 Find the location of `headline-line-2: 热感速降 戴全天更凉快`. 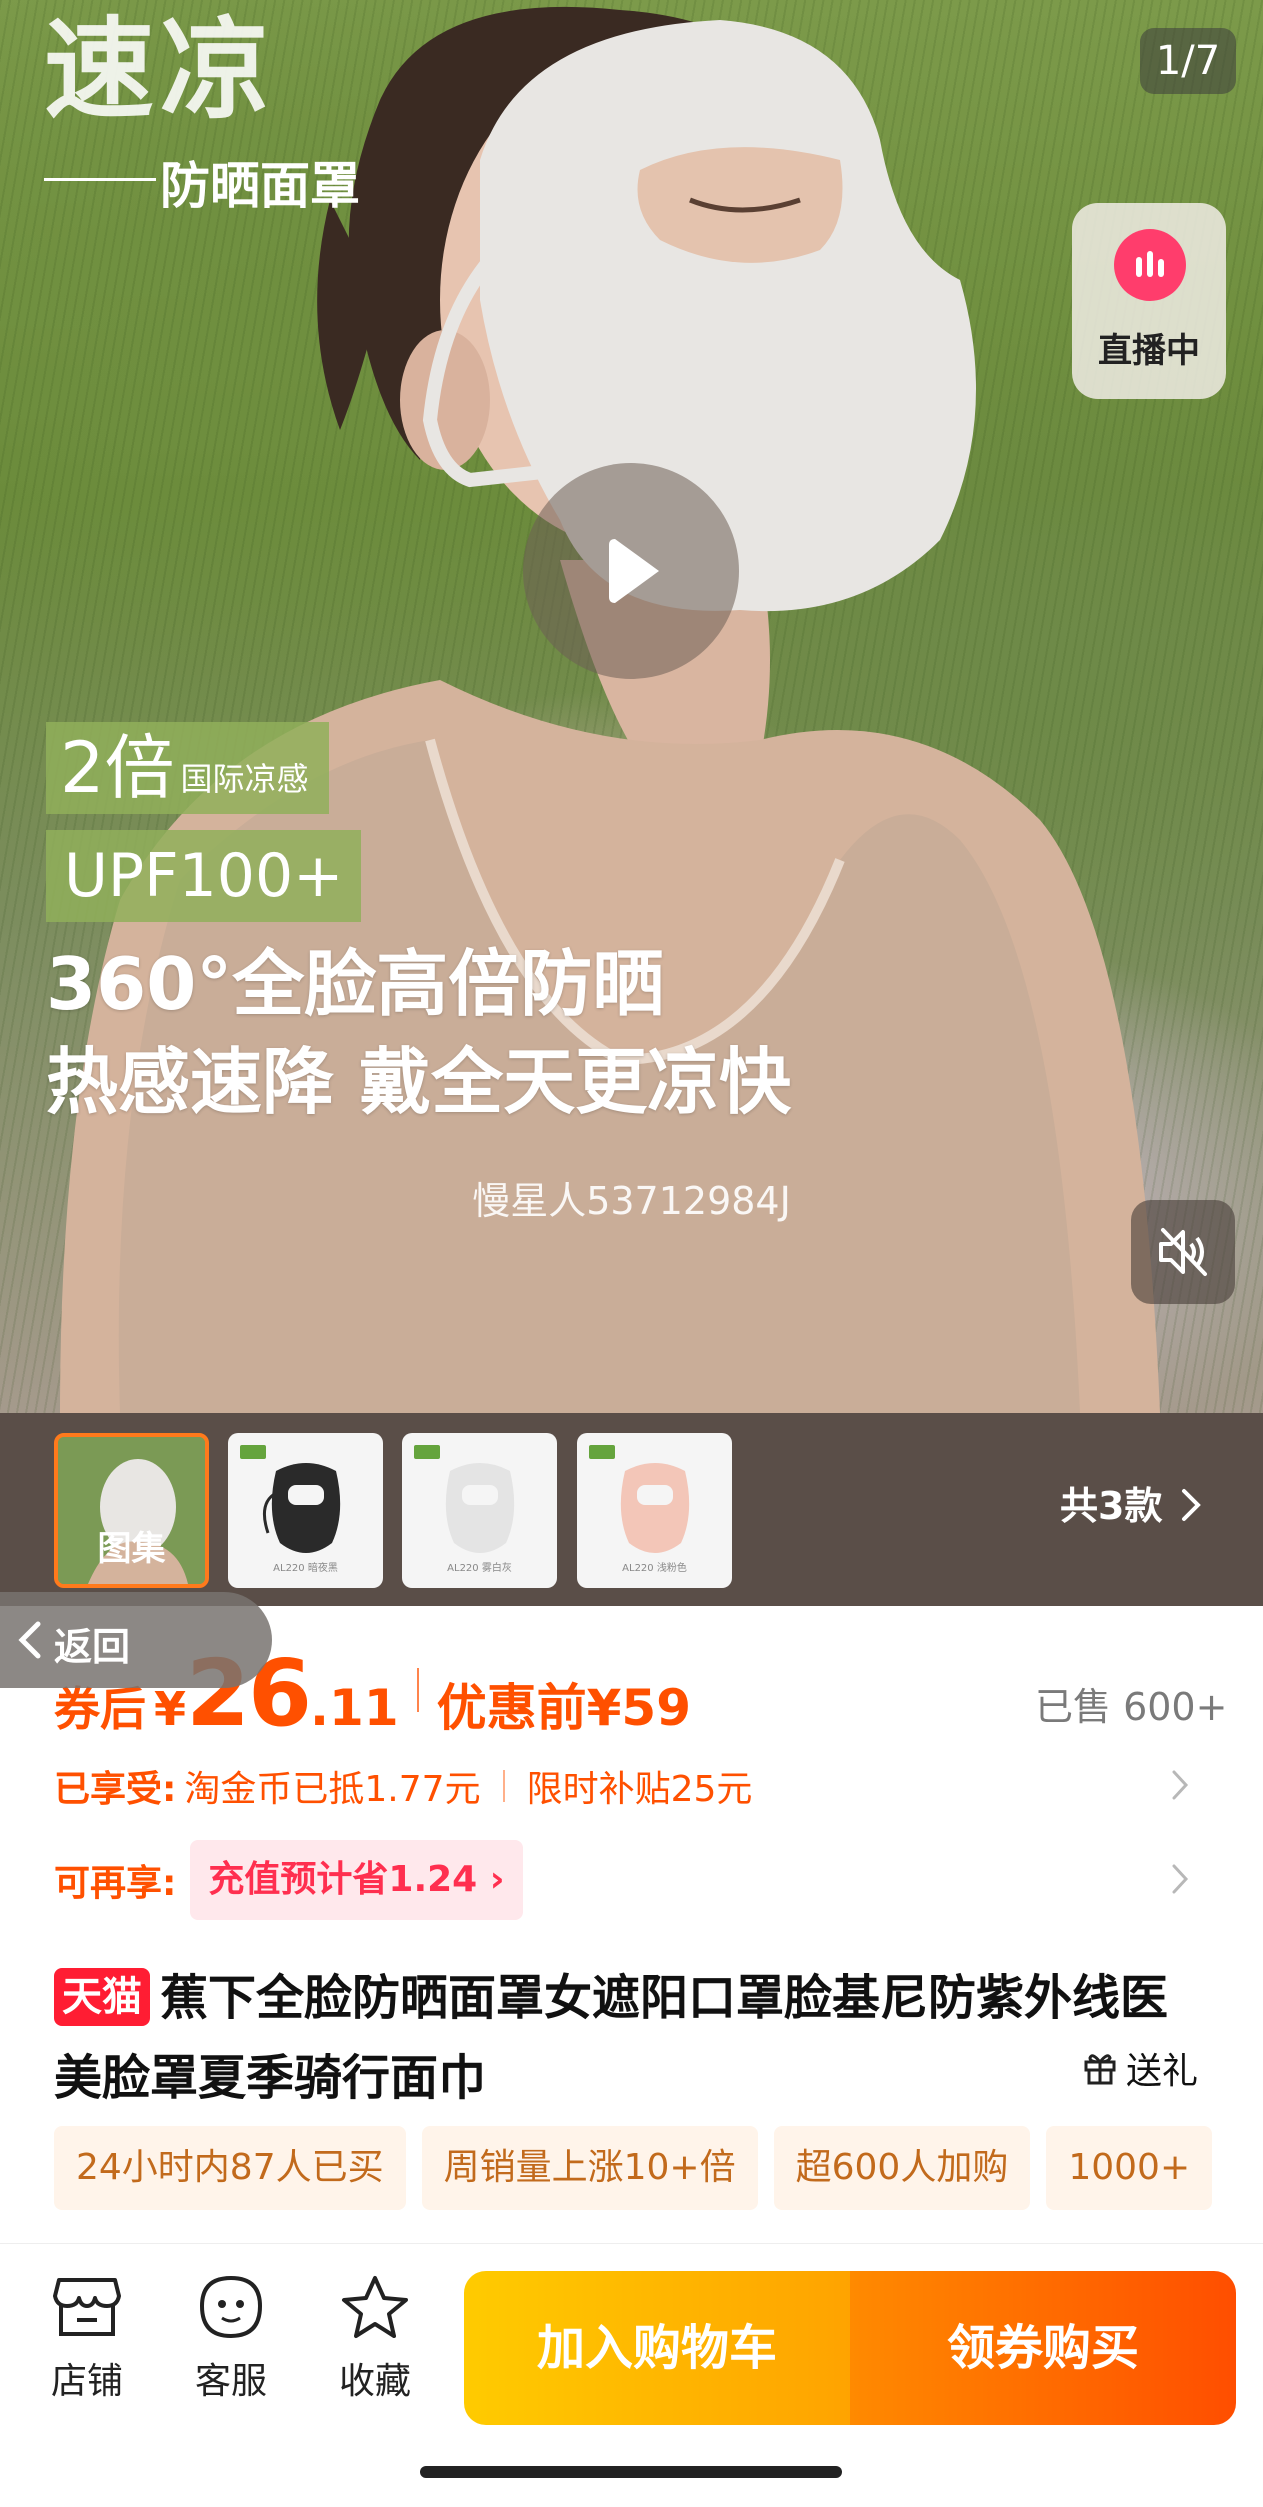

headline-line-2: 热感速降 戴全天更凉快 is located at coordinates (419, 1082).